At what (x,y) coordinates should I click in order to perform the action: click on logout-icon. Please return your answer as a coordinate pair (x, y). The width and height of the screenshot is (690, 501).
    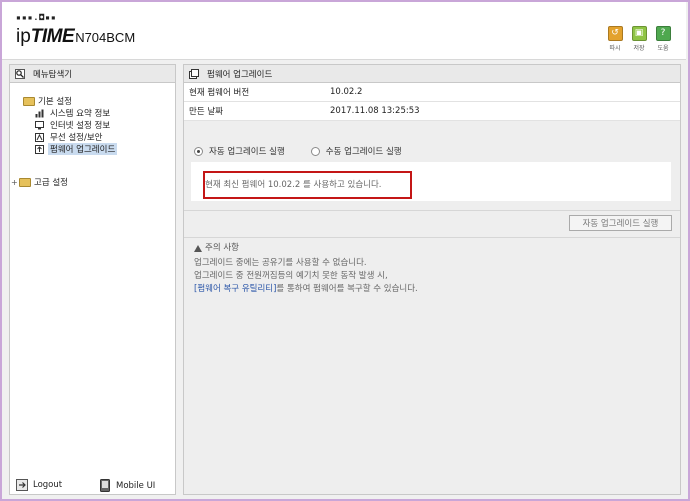
    Looking at the image, I should click on (22, 485).